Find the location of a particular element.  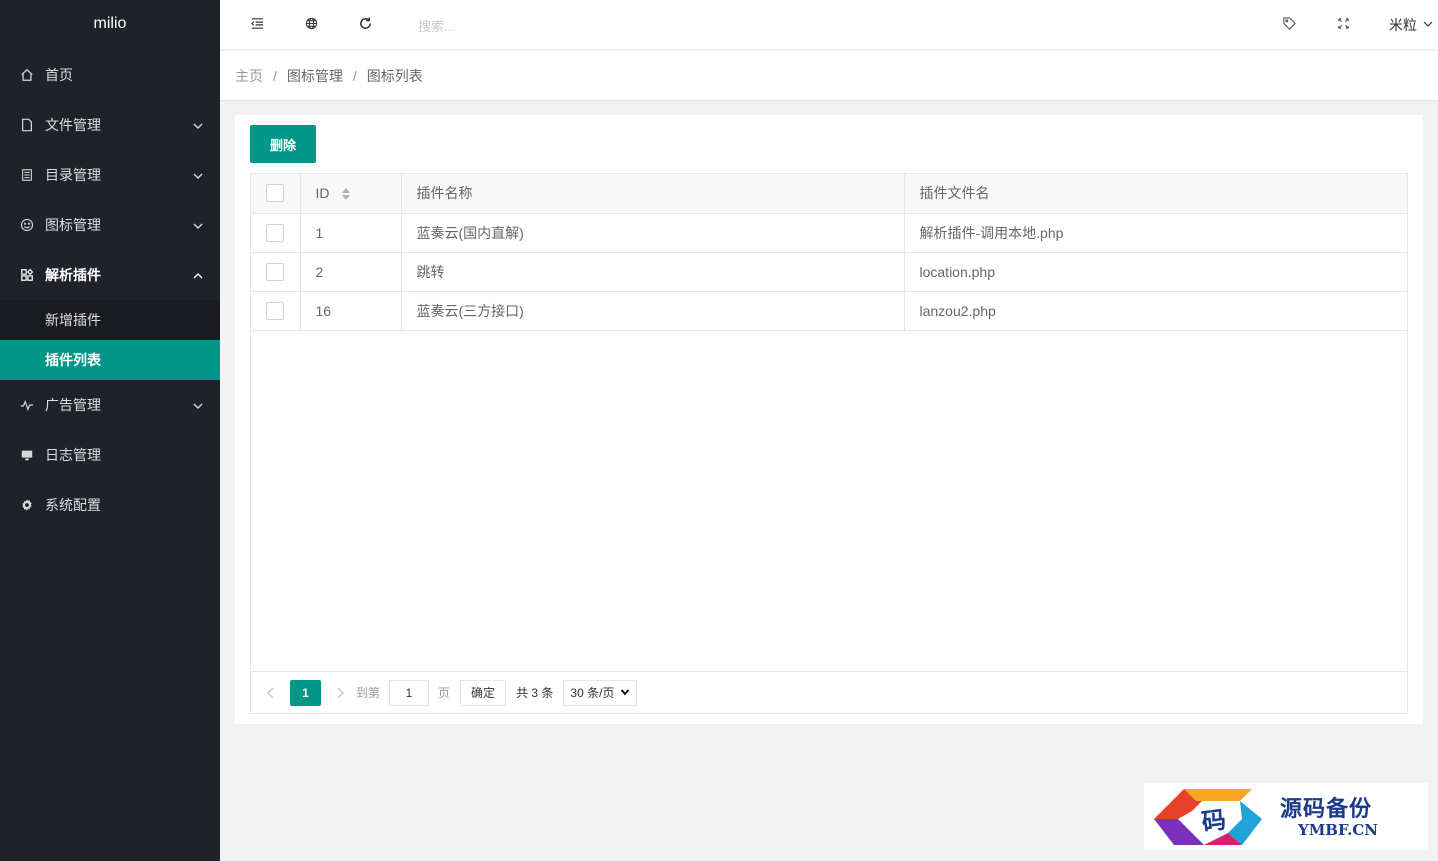

cell-file: 解析插件-调用本地.php is located at coordinates (1155, 233).